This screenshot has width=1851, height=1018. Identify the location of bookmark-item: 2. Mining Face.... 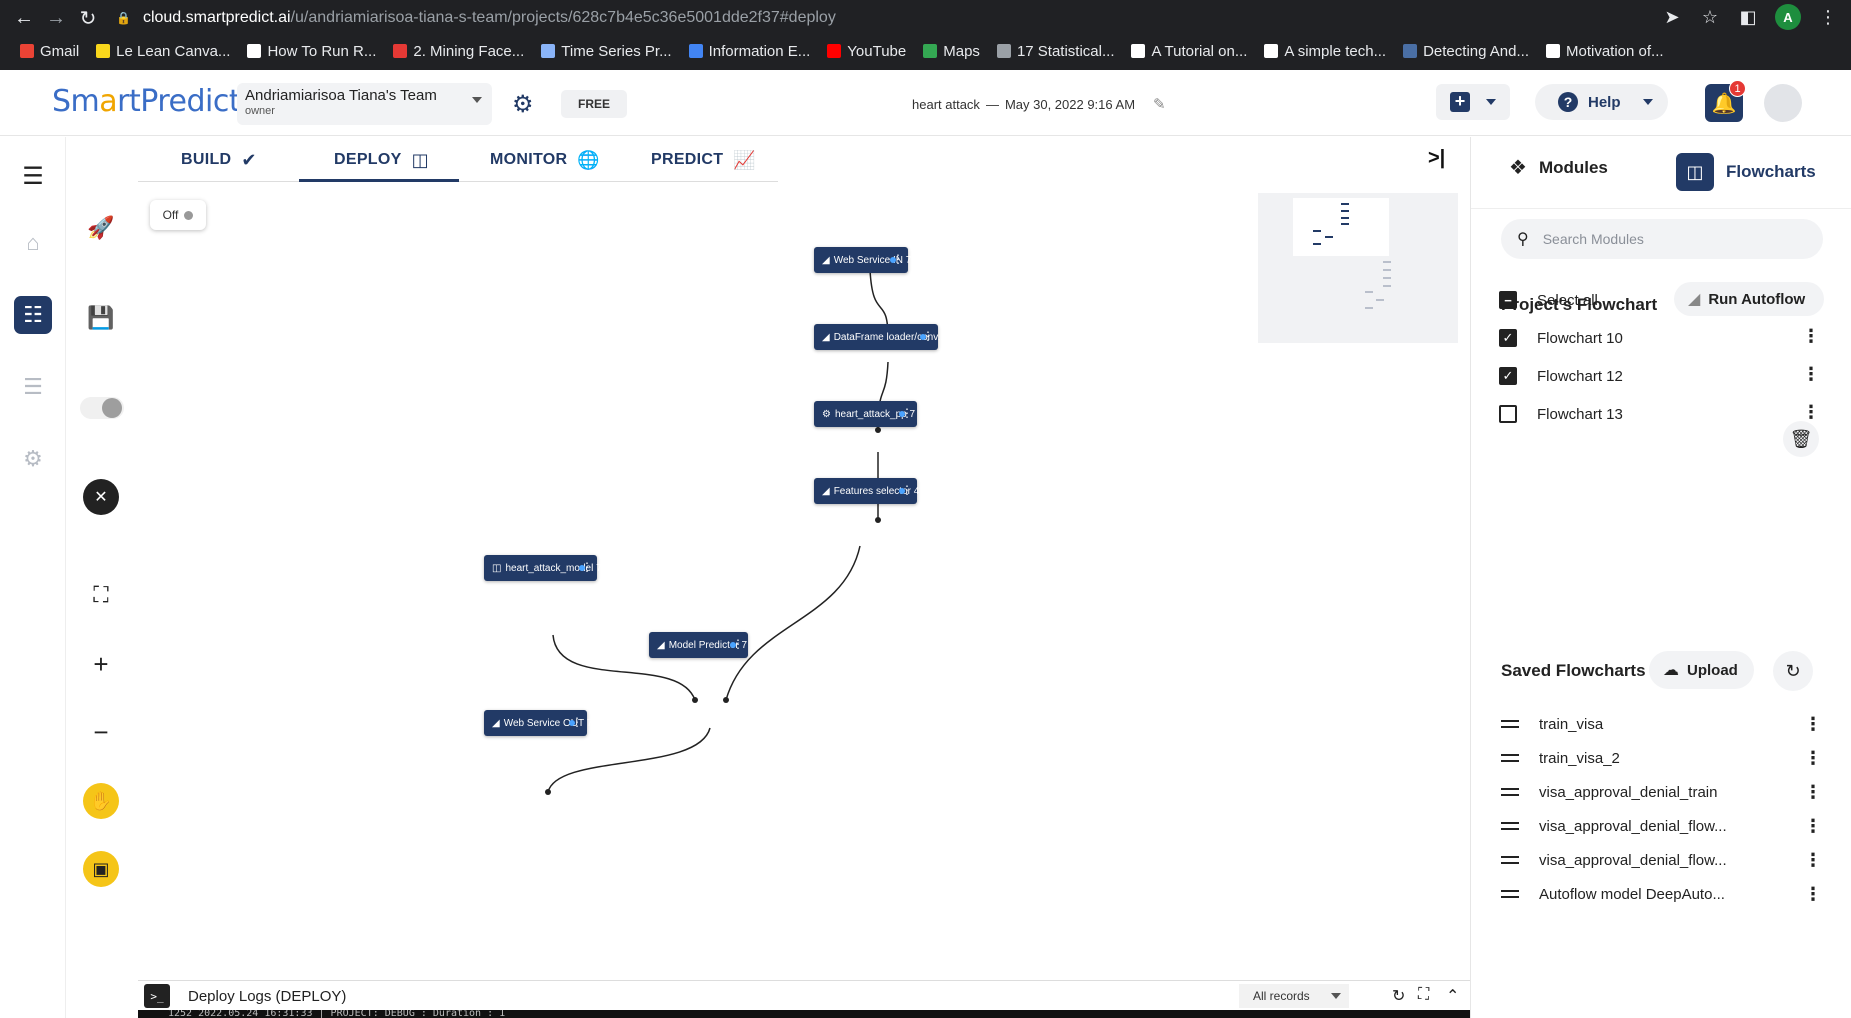
(458, 51).